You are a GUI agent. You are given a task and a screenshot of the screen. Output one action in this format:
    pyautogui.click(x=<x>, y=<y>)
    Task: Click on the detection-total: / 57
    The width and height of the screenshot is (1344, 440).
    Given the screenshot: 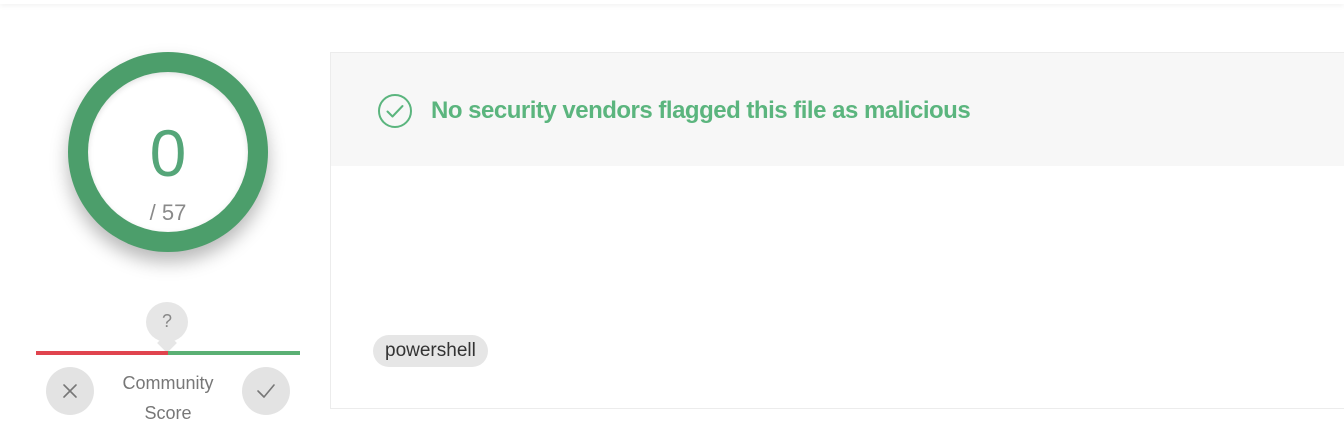 What is the action you would take?
    pyautogui.click(x=168, y=212)
    